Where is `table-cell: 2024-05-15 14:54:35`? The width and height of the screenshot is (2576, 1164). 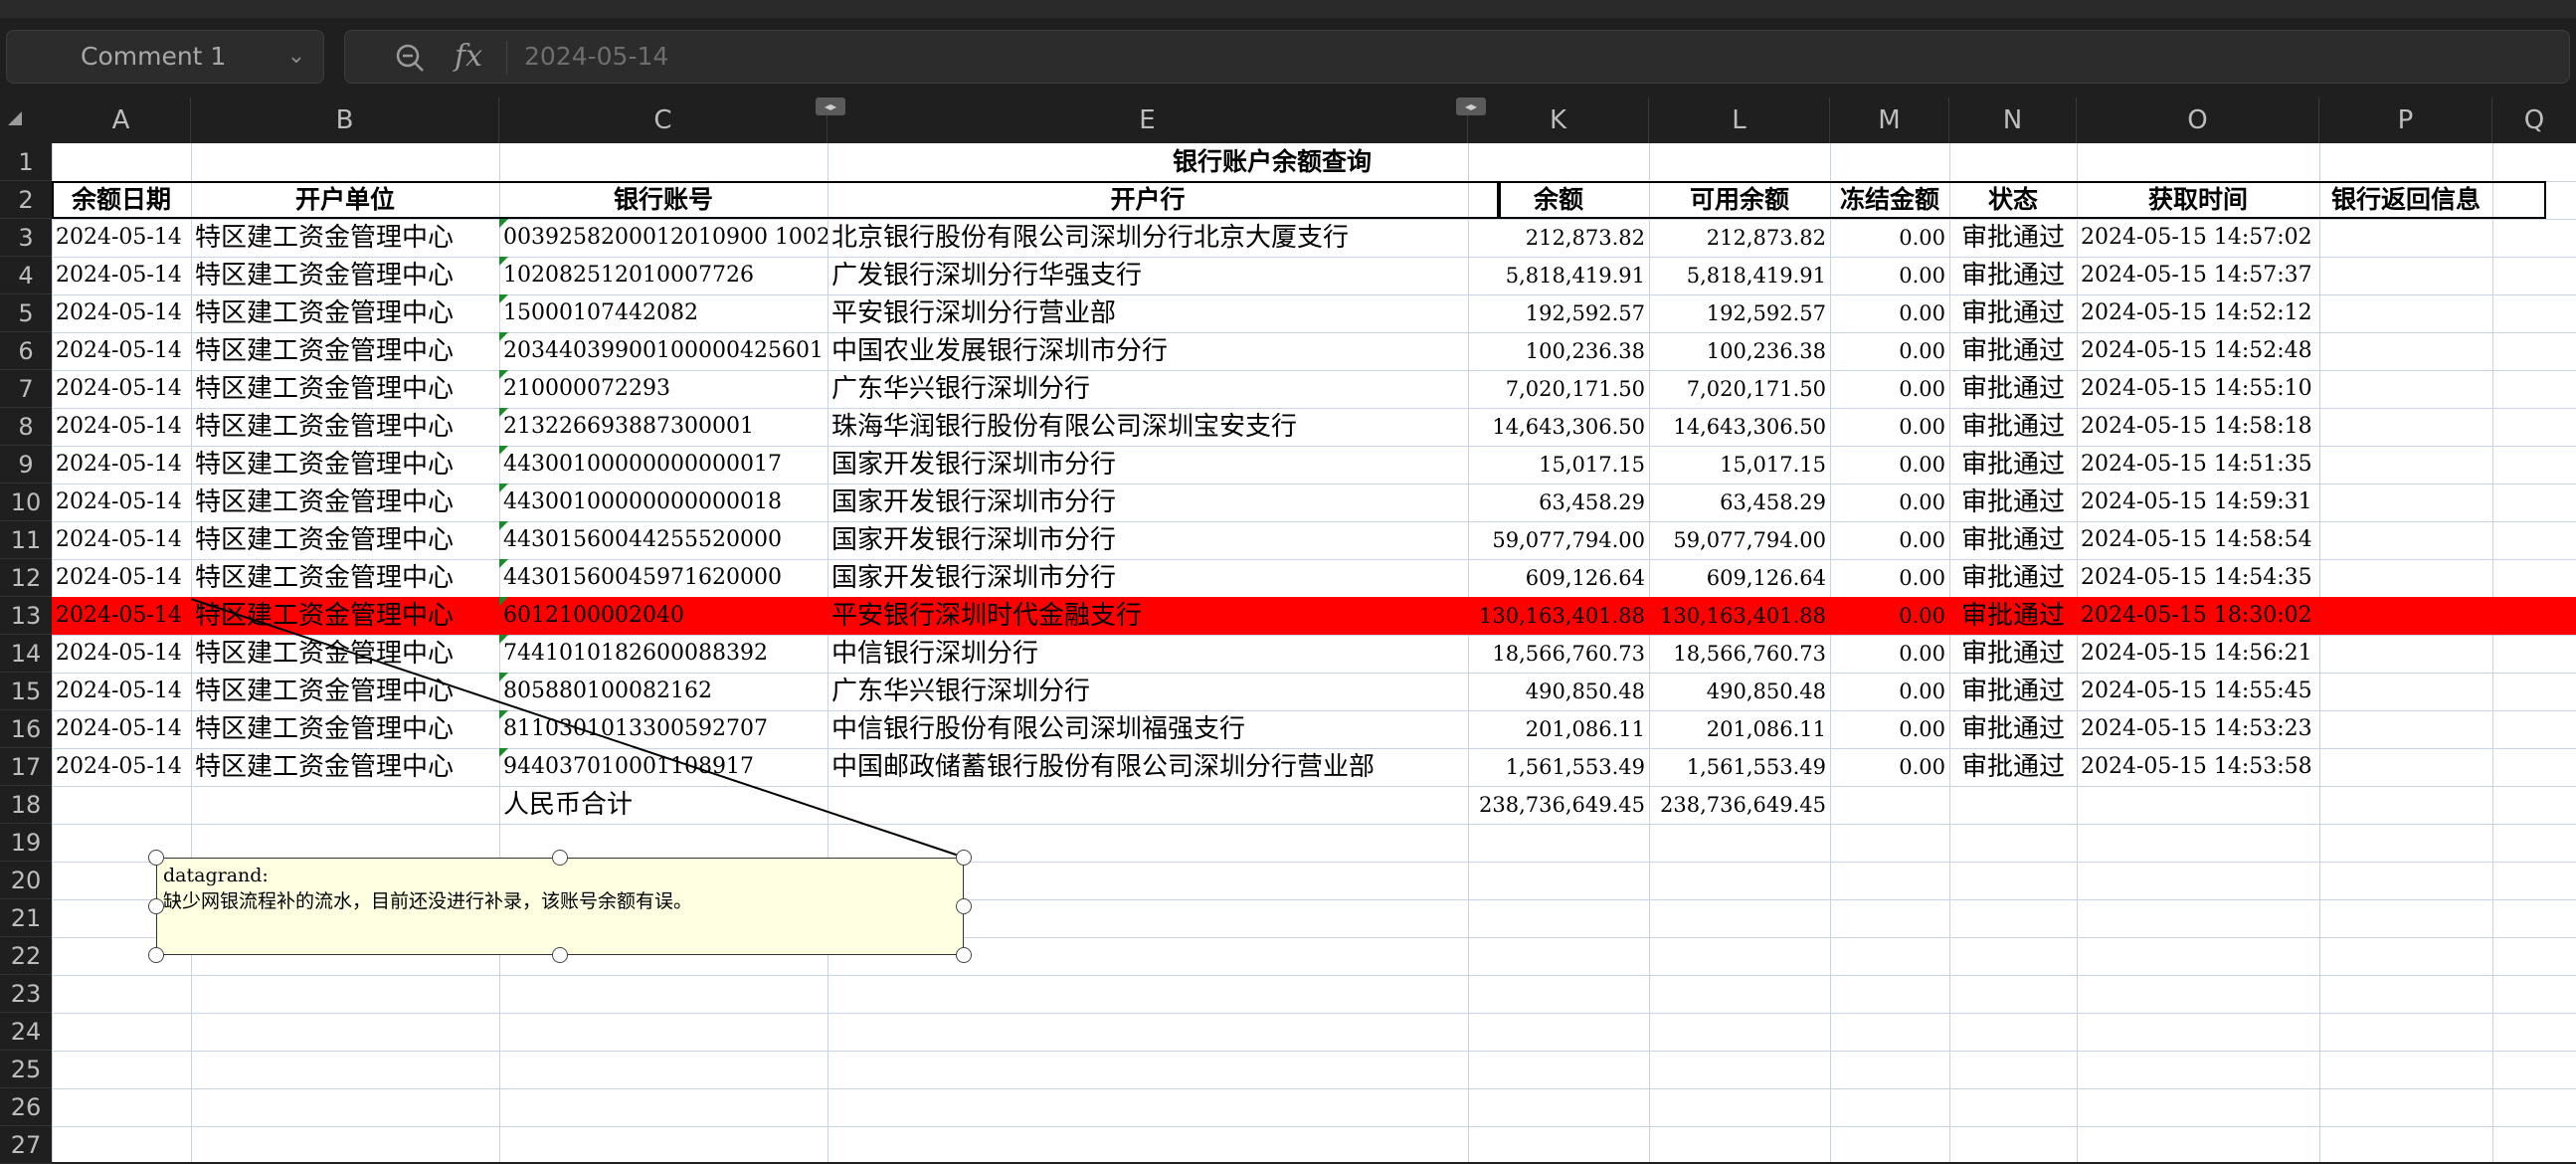 table-cell: 2024-05-15 14:54:35 is located at coordinates (2198, 578).